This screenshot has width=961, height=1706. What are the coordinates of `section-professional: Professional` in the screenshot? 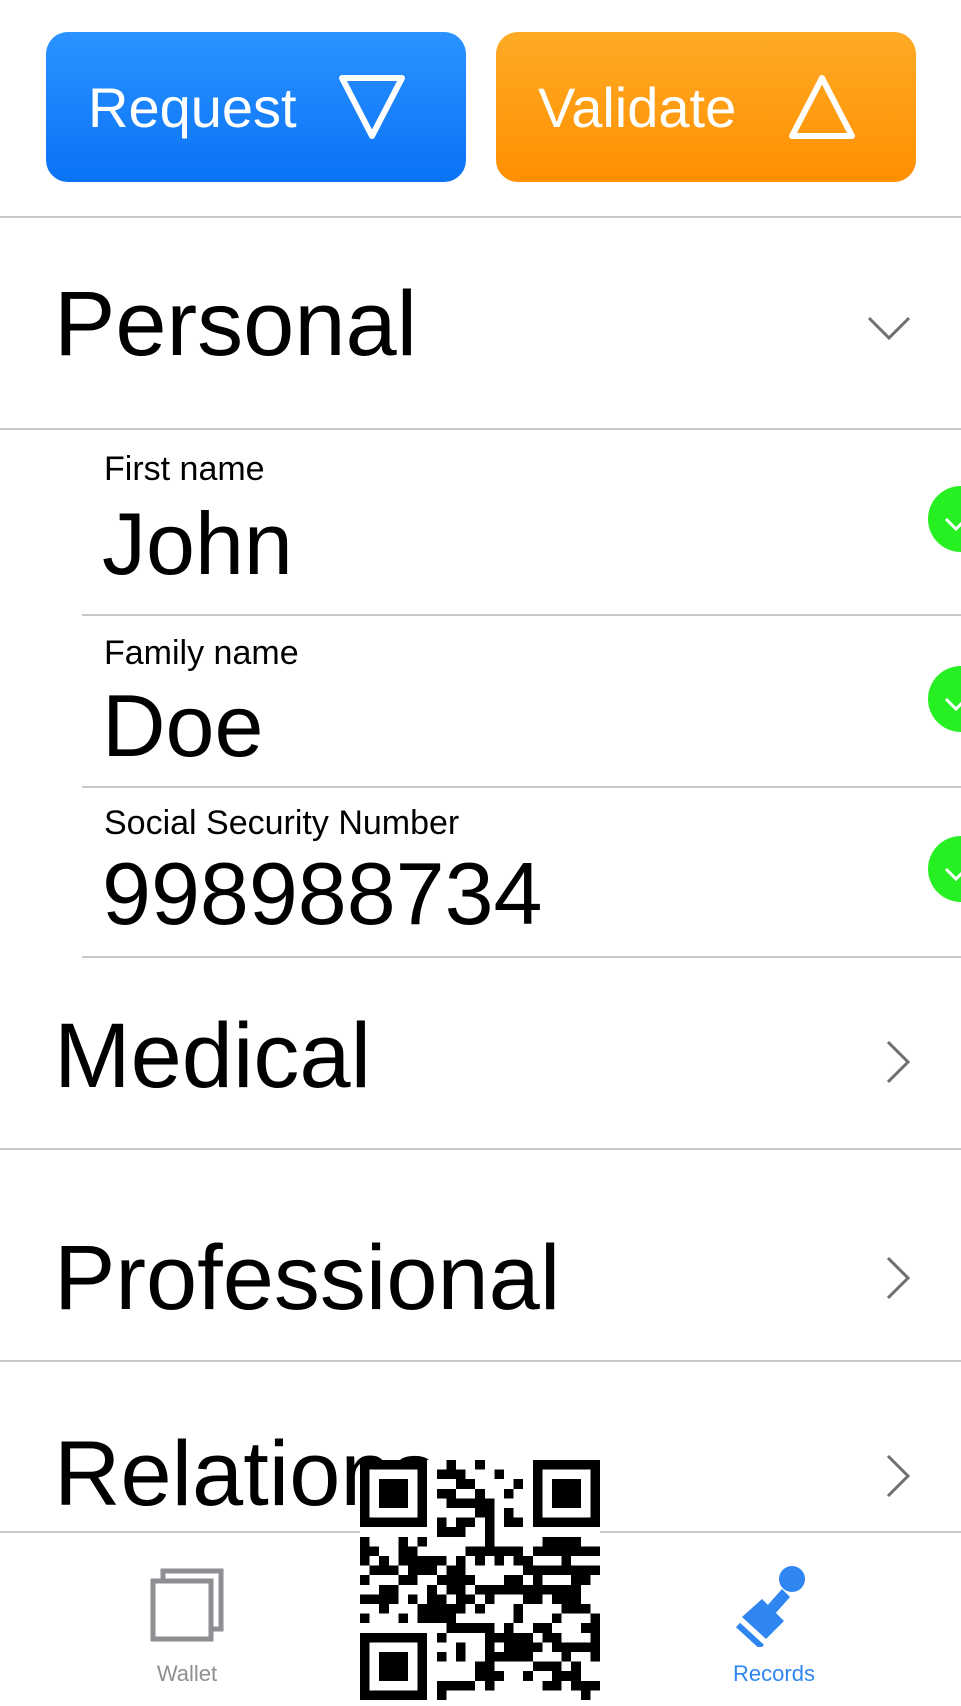 It's located at (480, 1255).